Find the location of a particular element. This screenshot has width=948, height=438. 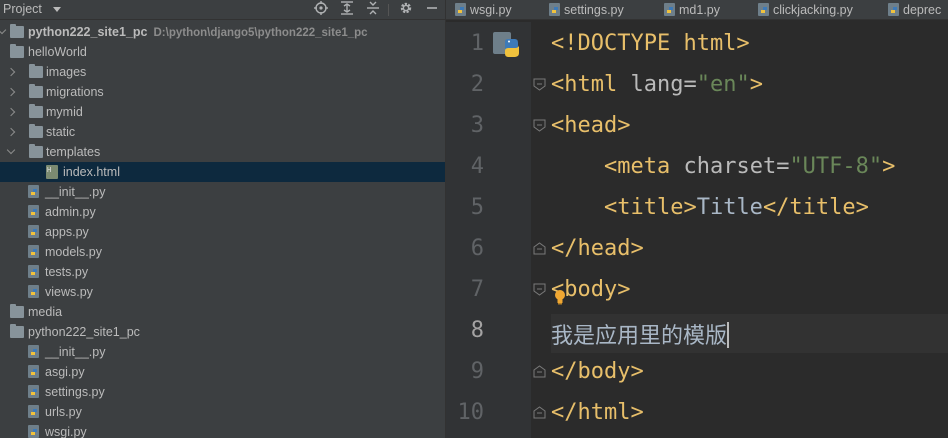

tree-item-label: models.py is located at coordinates (73, 252).